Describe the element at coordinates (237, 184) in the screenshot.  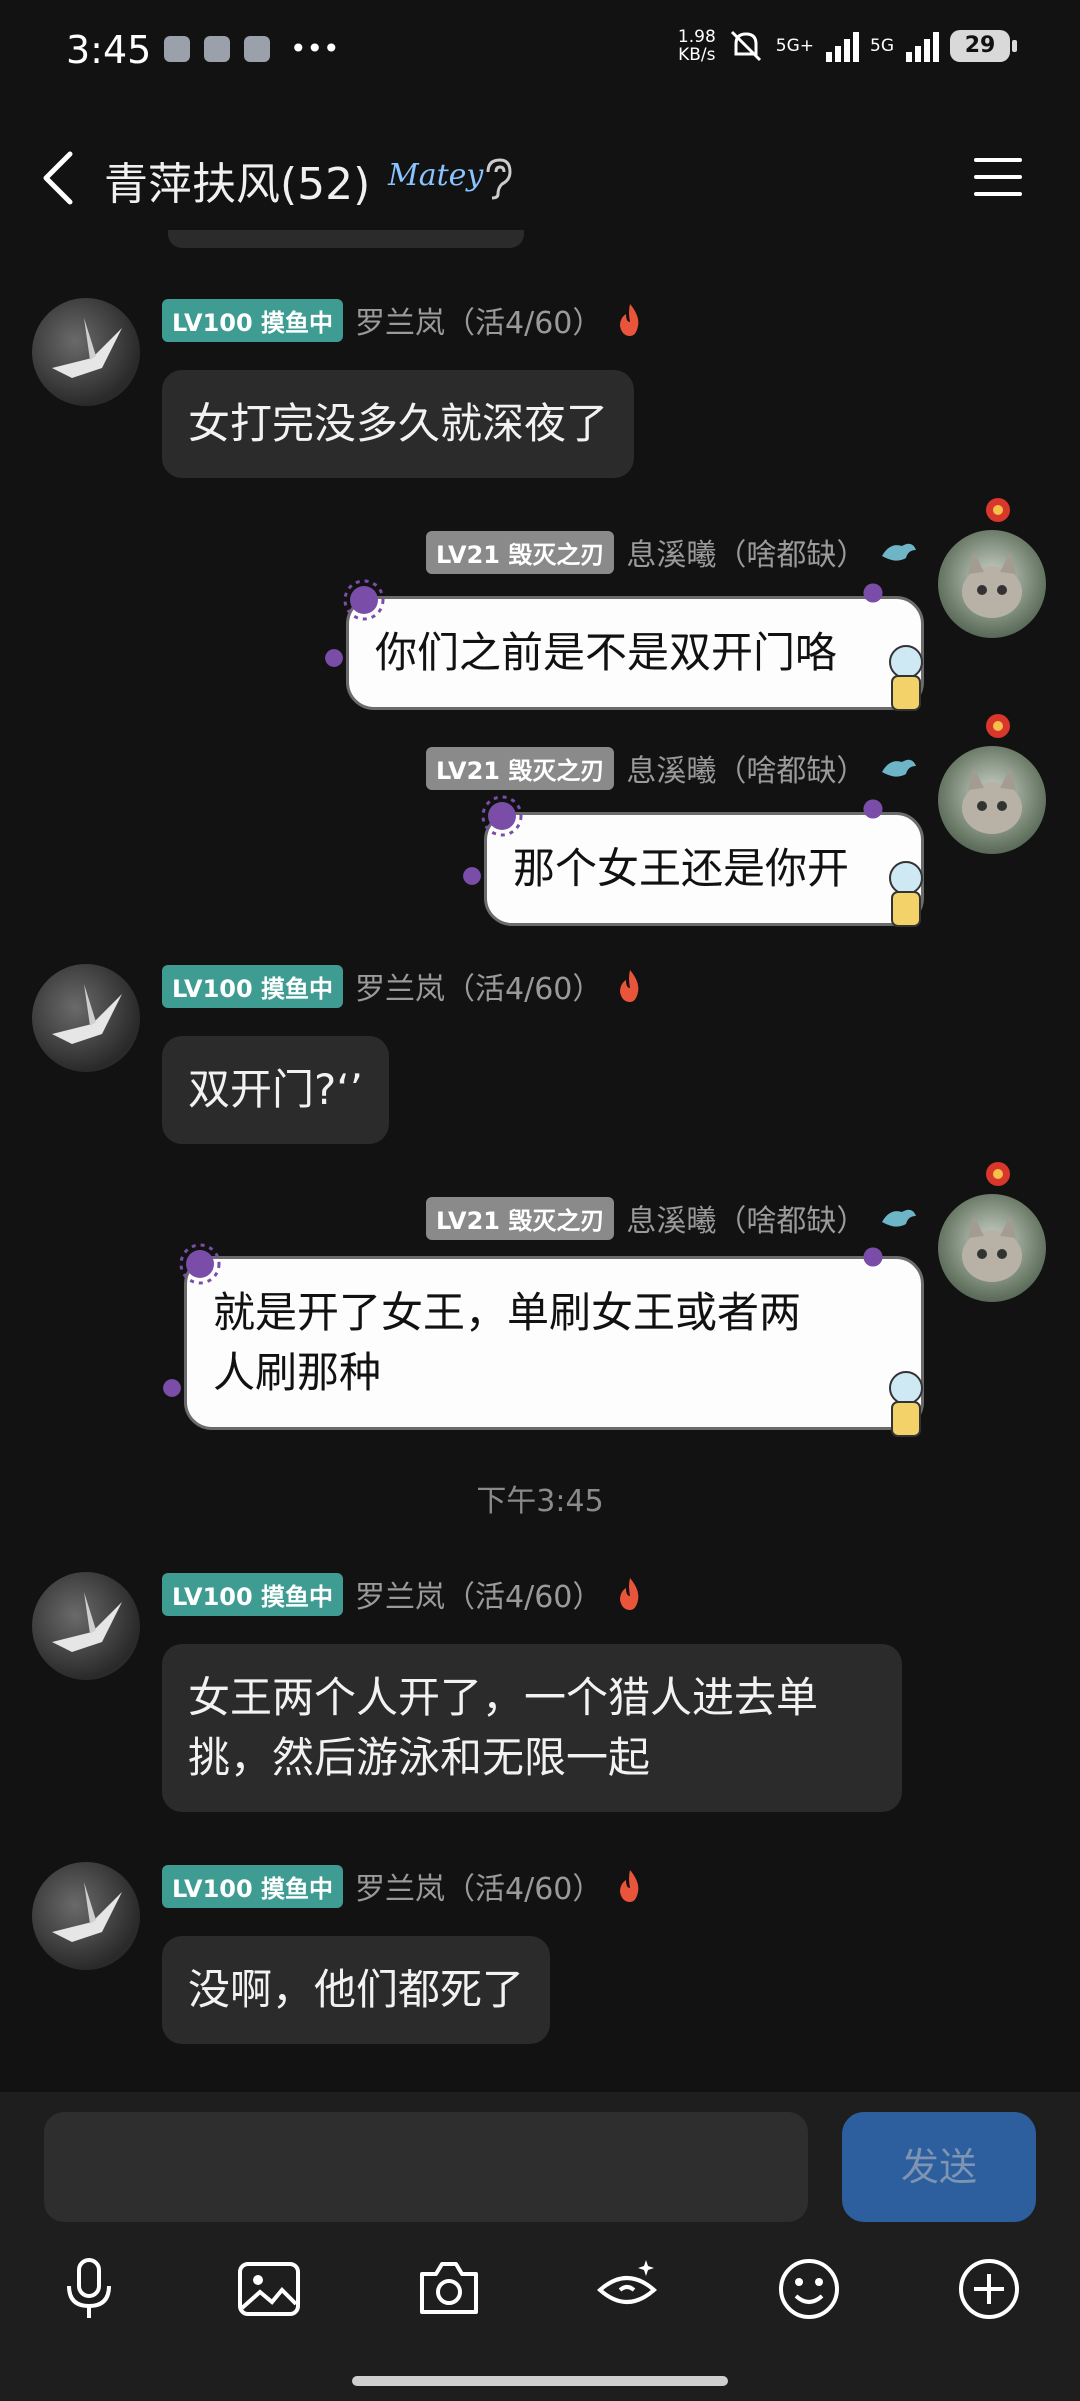
I see `group-title: 青萍扶风(52)` at that location.